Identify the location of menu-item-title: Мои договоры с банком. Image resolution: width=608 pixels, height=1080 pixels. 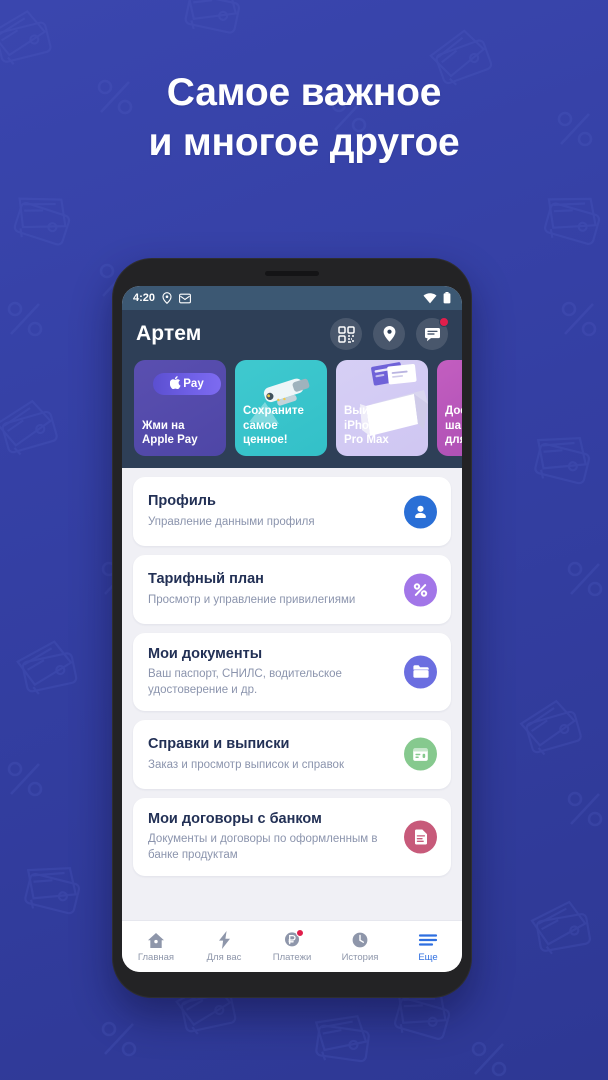
(235, 818).